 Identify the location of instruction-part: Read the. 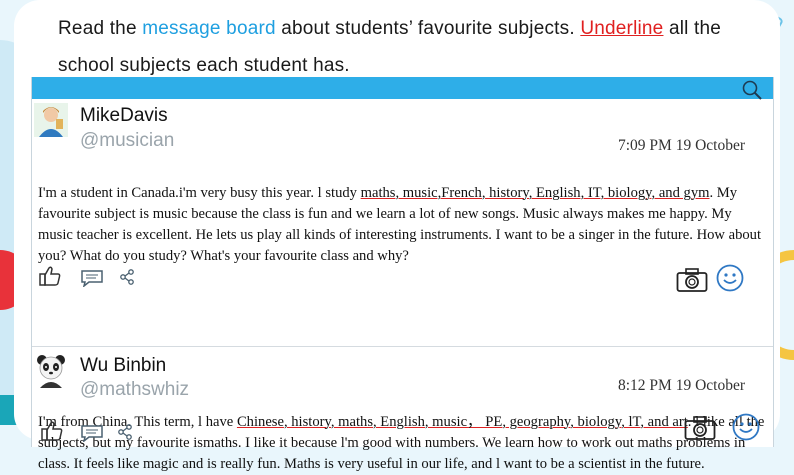
(100, 28).